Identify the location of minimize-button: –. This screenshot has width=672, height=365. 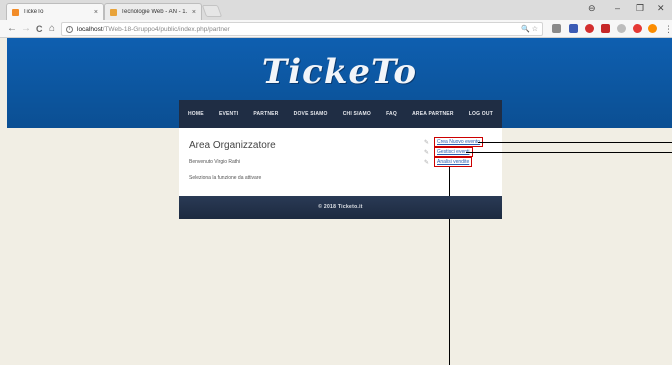
(617, 8).